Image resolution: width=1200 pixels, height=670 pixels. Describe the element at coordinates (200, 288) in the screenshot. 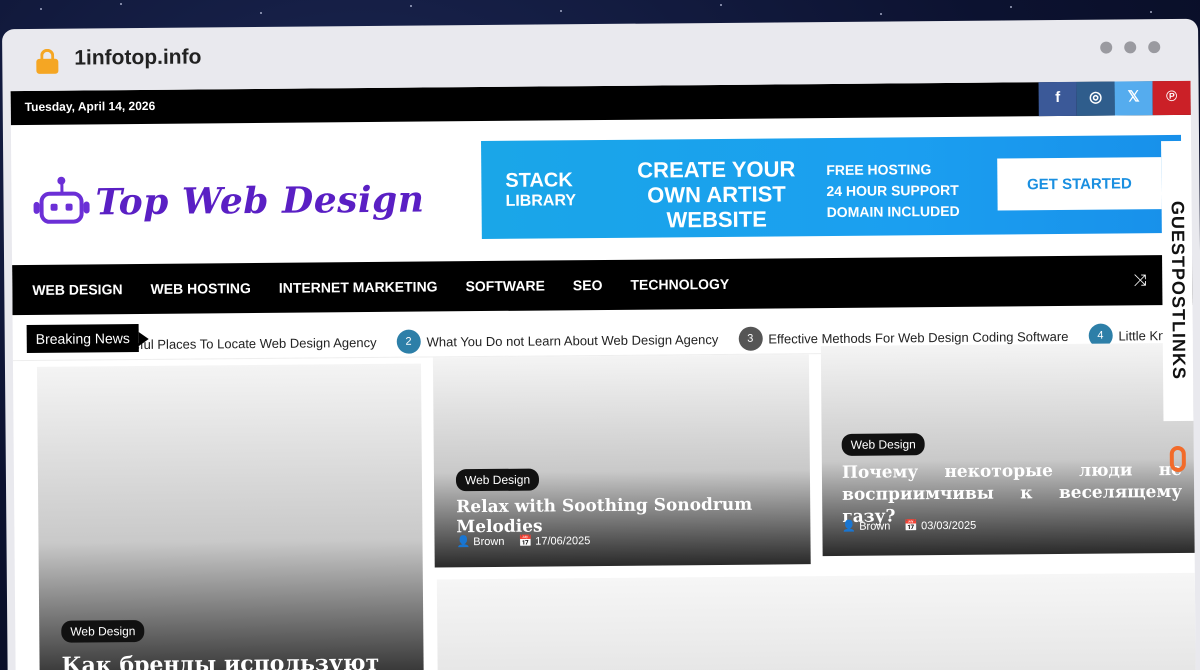

I see `nav-item-web-hosting: WEB HOSTING` at that location.